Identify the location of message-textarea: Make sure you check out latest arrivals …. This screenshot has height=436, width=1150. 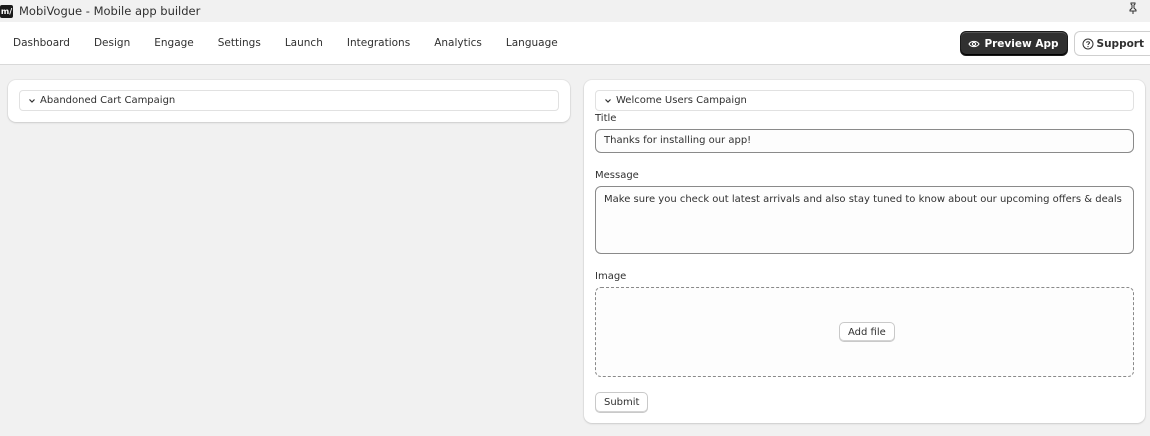
(864, 220).